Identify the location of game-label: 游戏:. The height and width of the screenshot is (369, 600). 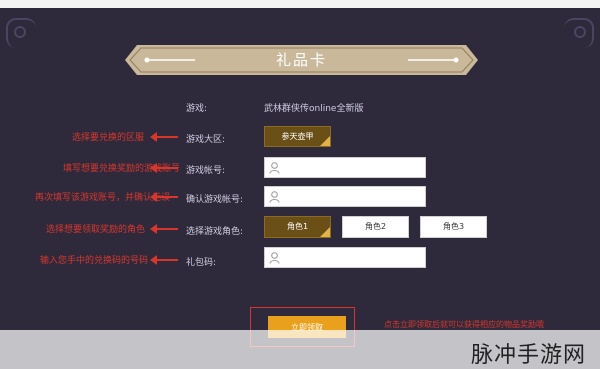
(197, 109).